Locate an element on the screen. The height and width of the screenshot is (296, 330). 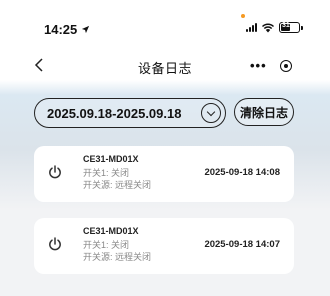
log-timestamp: 2025-09-18 14:07 is located at coordinates (242, 244).